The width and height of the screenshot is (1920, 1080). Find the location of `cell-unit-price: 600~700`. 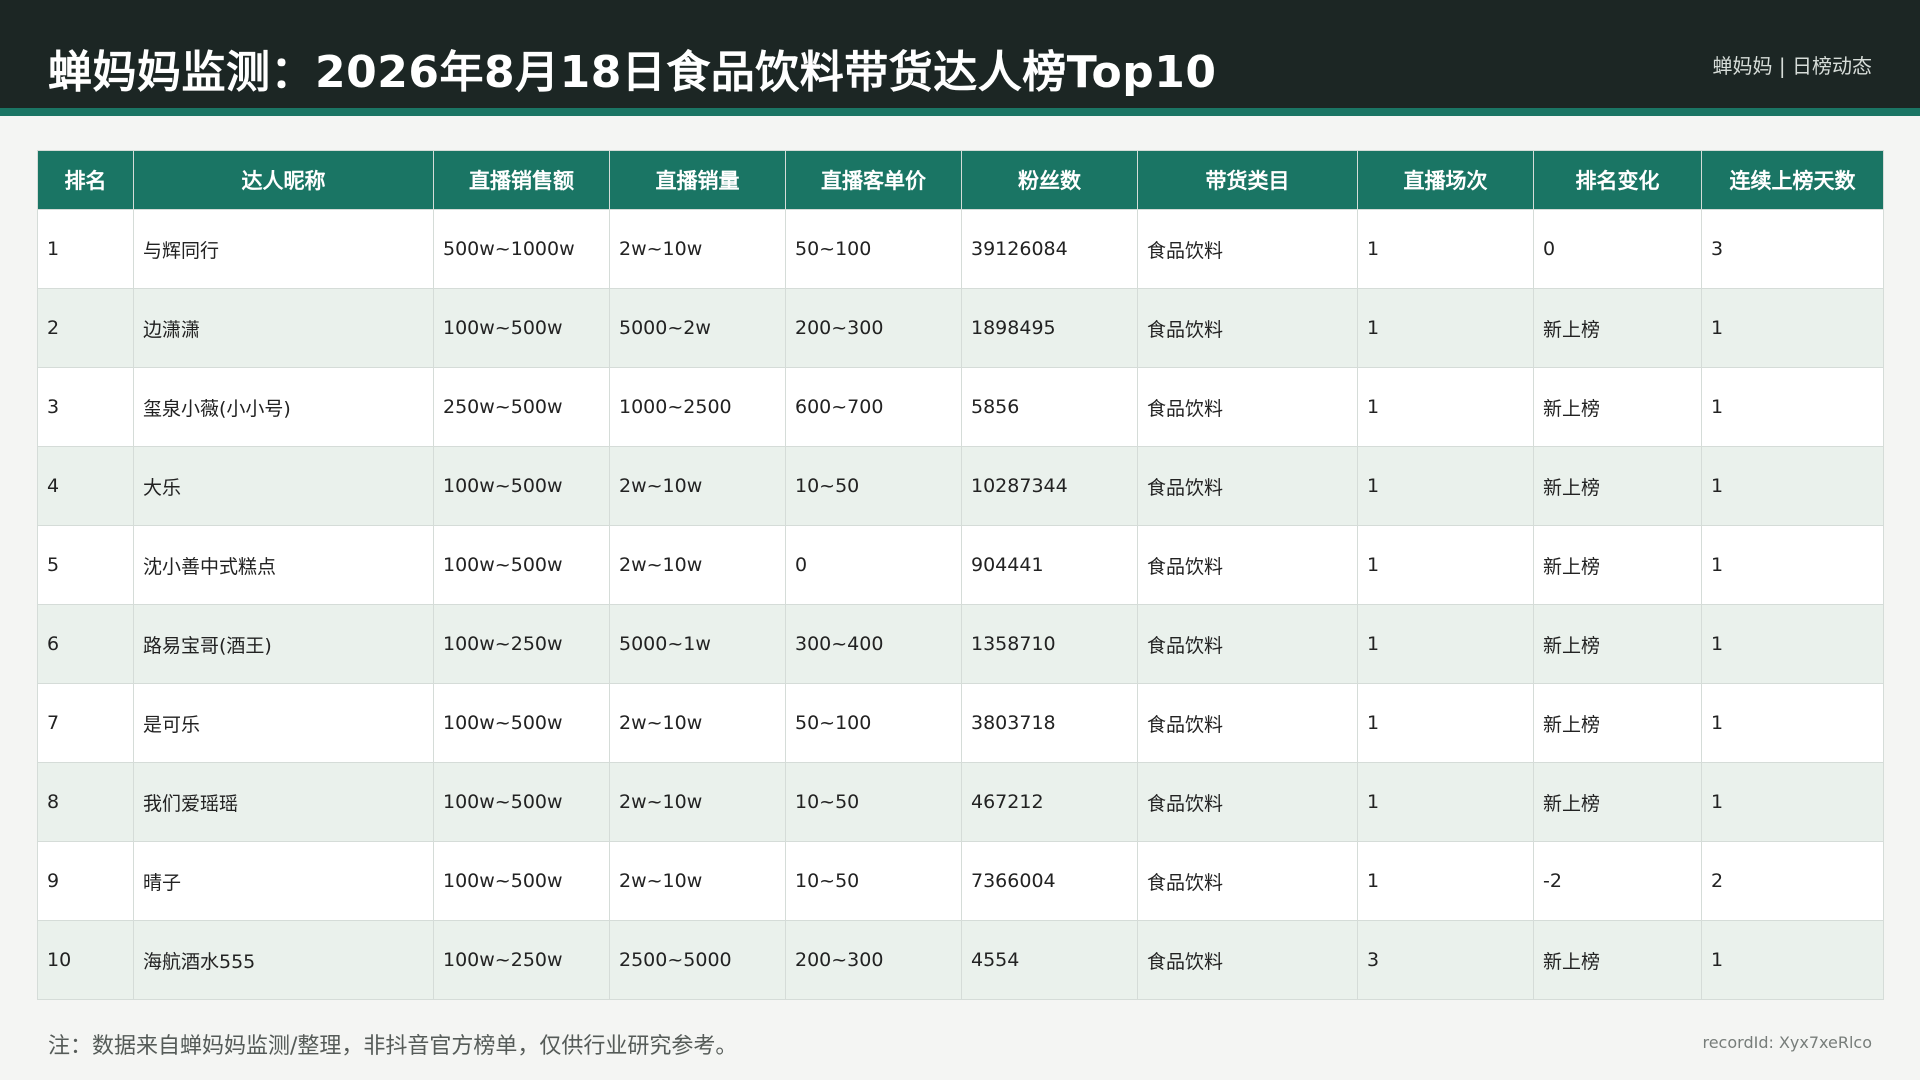

cell-unit-price: 600~700 is located at coordinates (873, 407).